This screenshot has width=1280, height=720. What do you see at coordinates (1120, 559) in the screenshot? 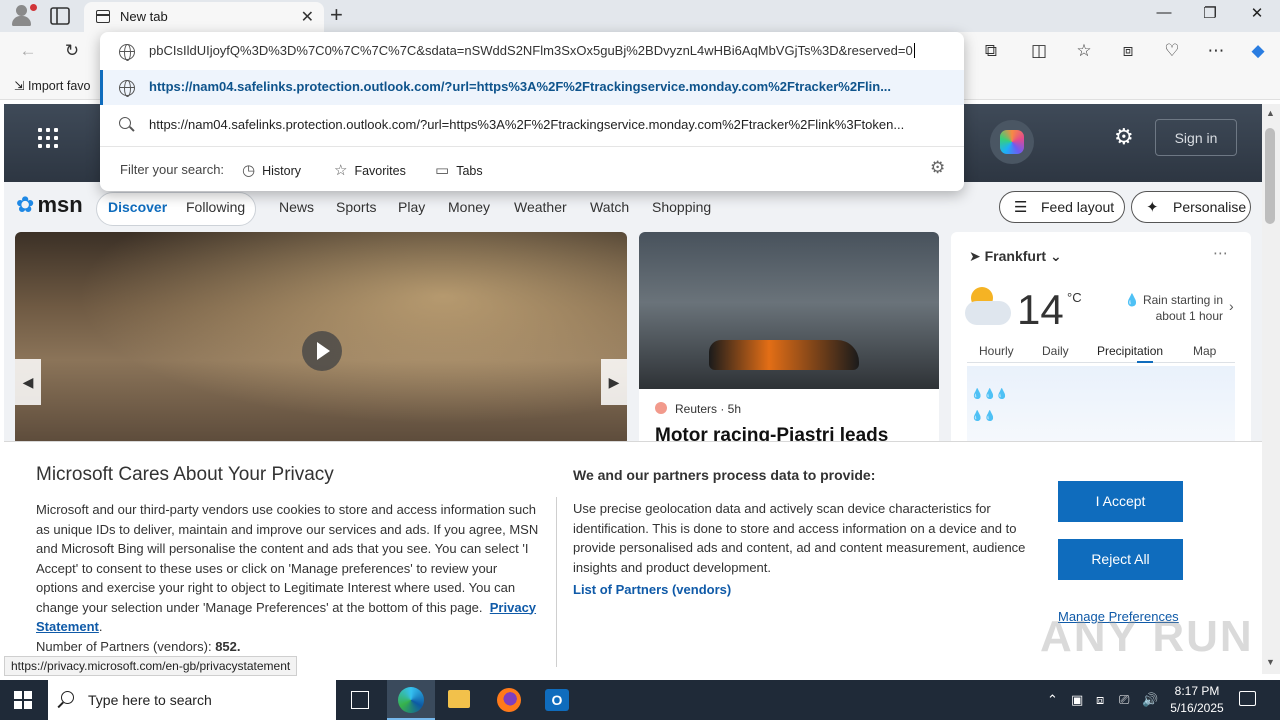
I see `reject-all-button: Reject All` at bounding box center [1120, 559].